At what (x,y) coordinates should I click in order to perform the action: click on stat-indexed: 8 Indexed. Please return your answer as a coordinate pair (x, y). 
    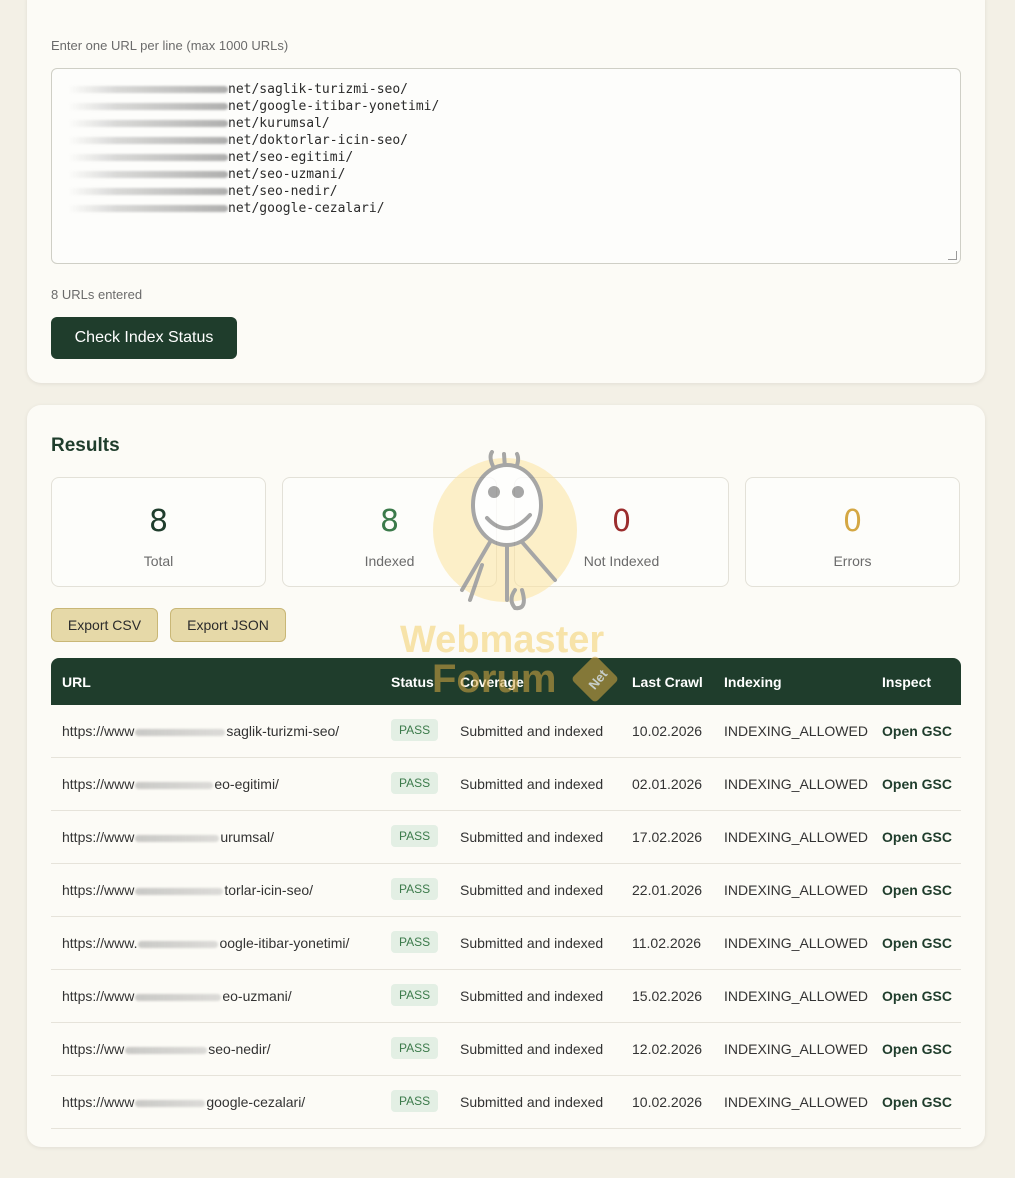
    Looking at the image, I should click on (389, 532).